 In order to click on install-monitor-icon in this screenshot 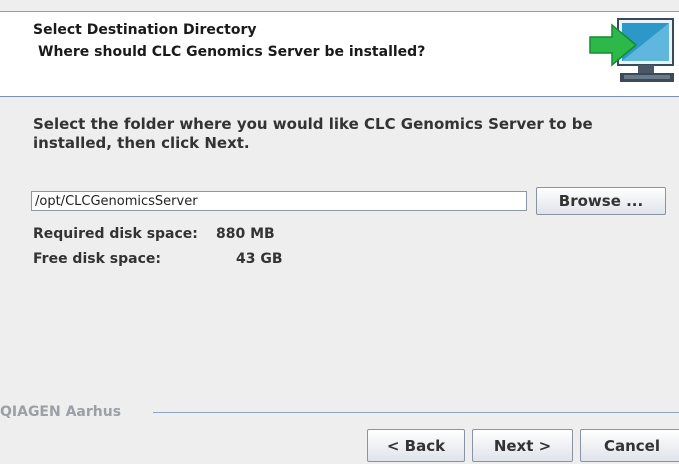, I will do `click(631, 50)`.